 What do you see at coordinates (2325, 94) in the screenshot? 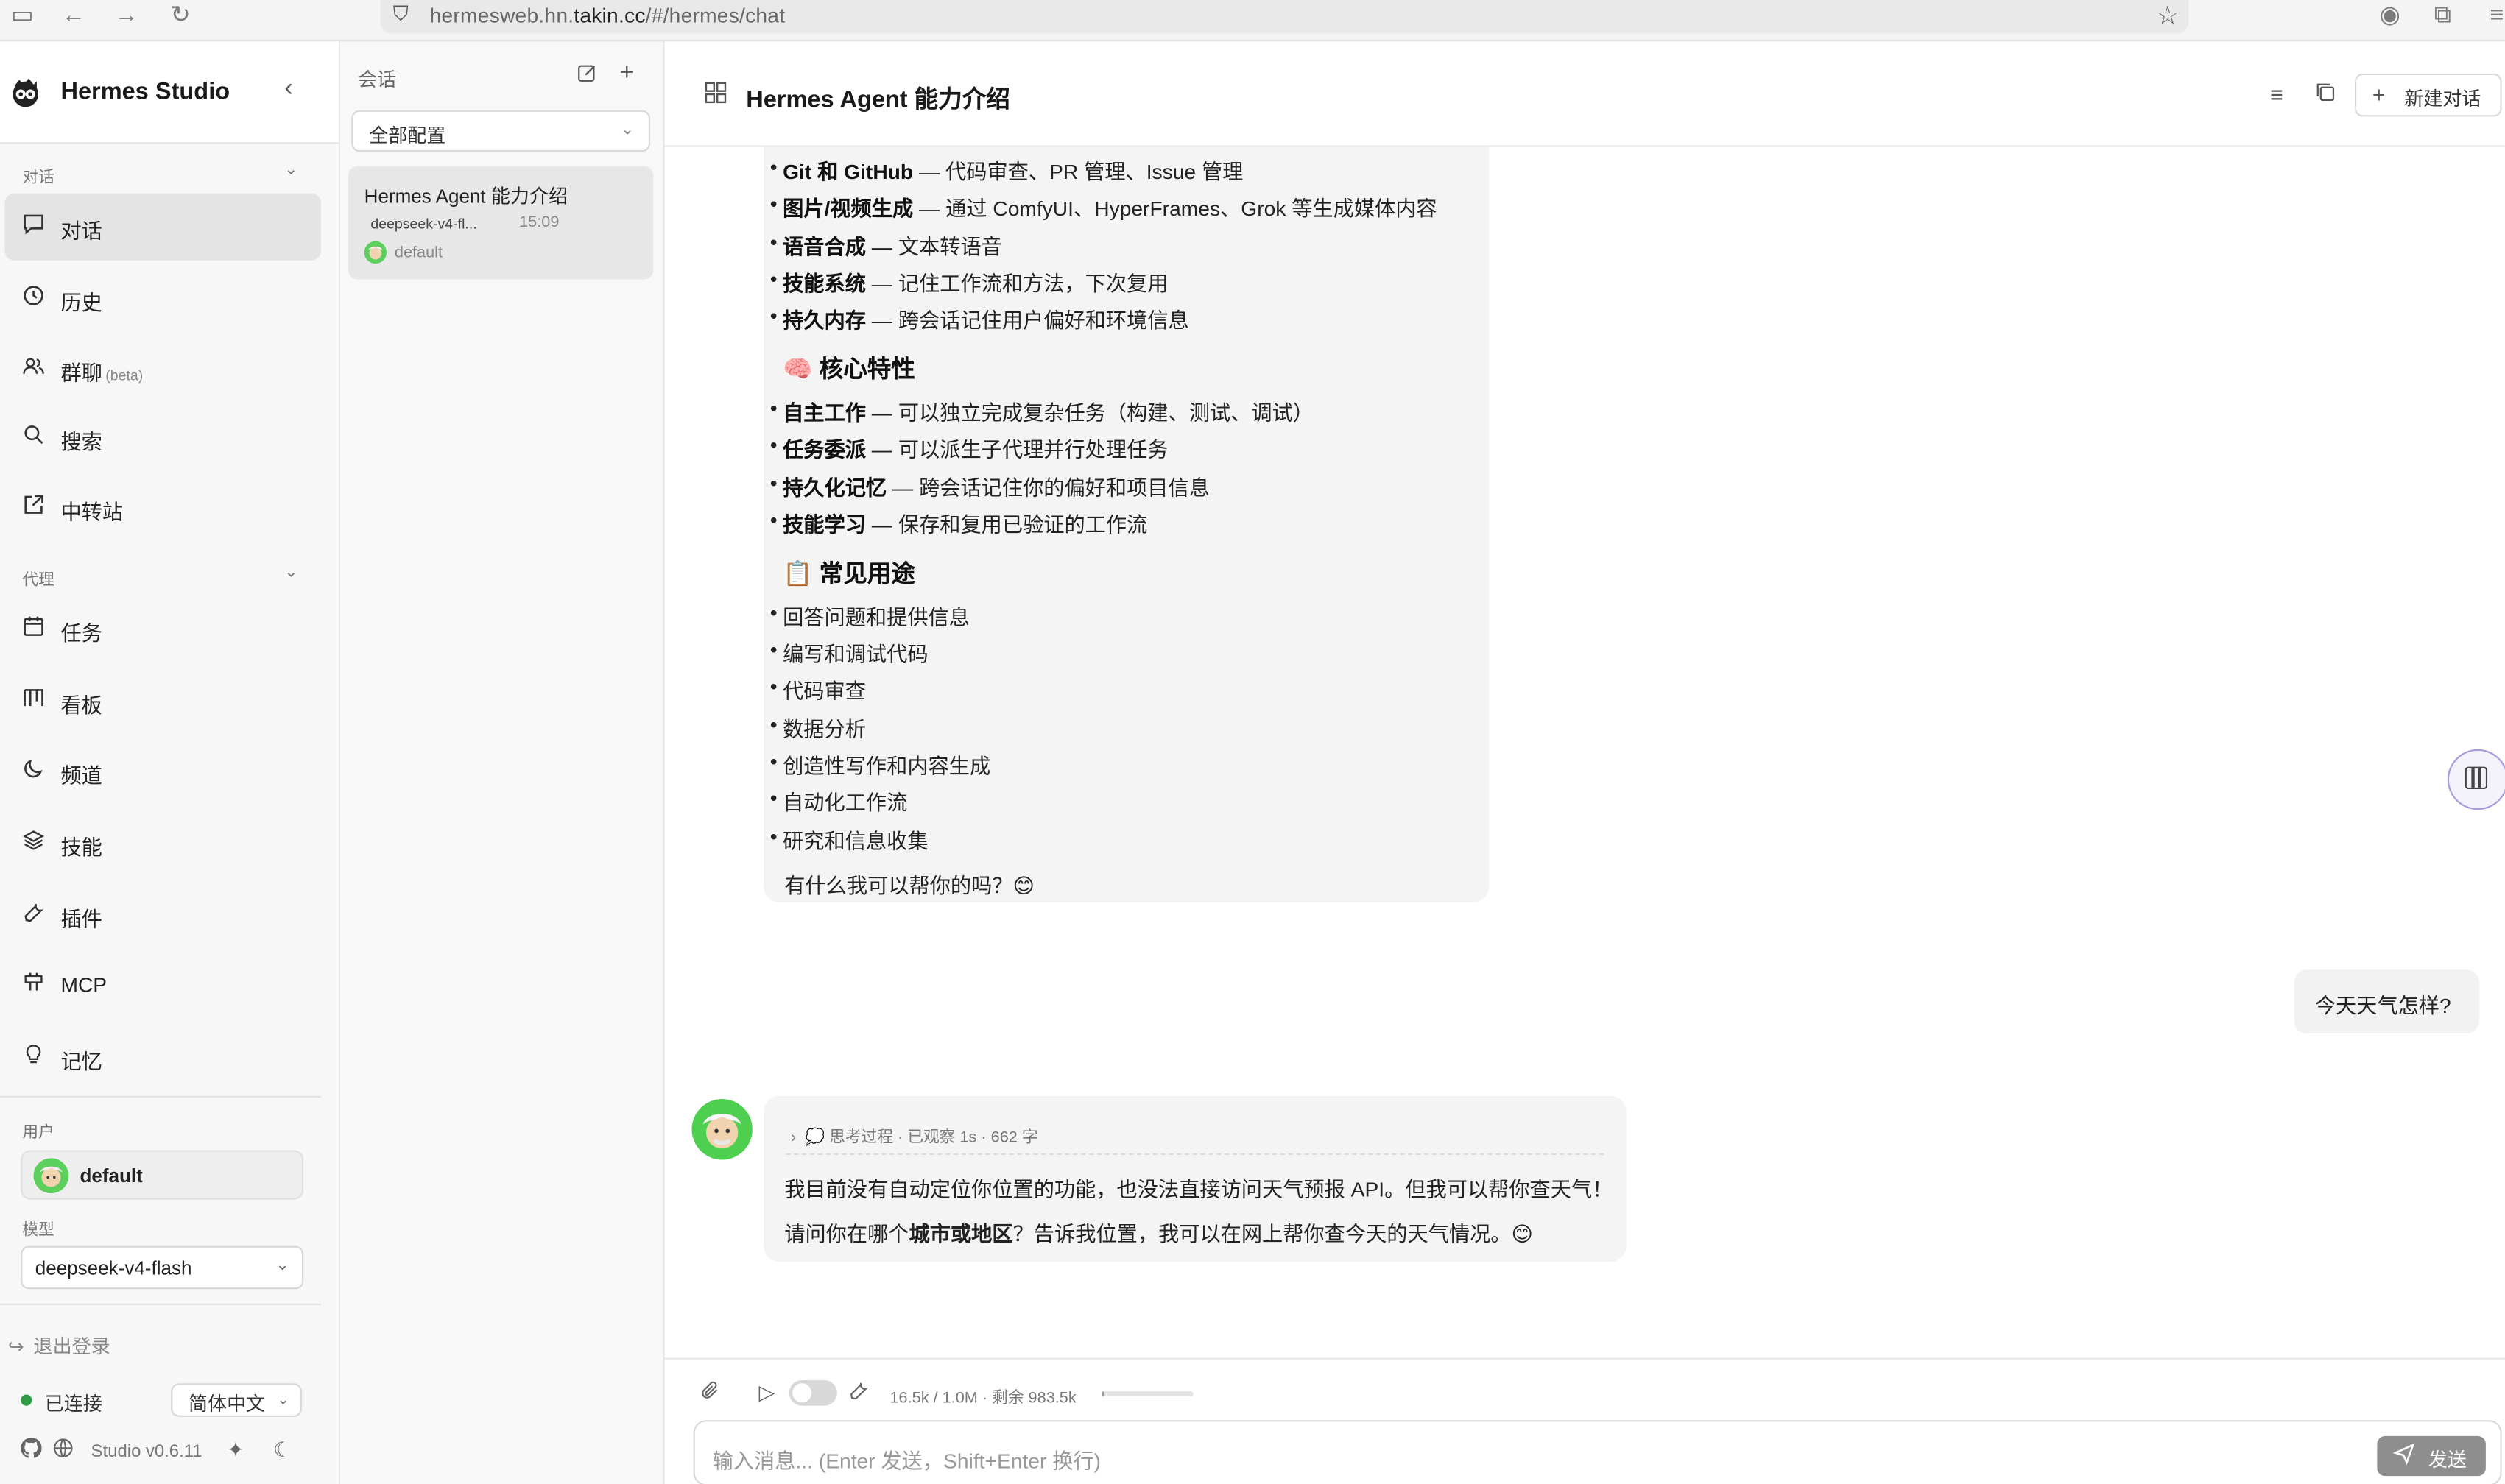
I see `copy-icon` at bounding box center [2325, 94].